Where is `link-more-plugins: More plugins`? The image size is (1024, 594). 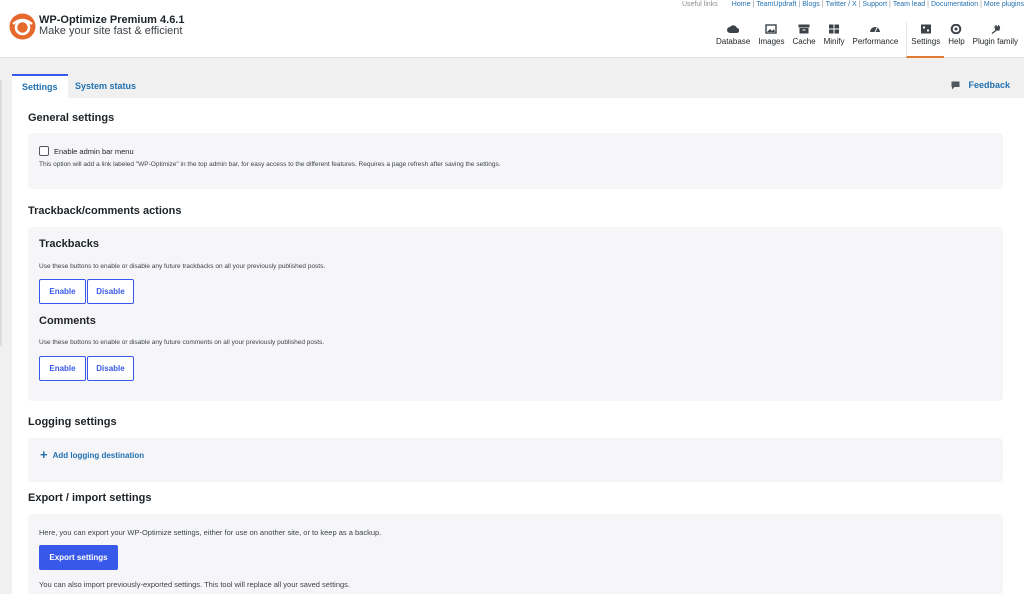
link-more-plugins: More plugins is located at coordinates (1004, 5).